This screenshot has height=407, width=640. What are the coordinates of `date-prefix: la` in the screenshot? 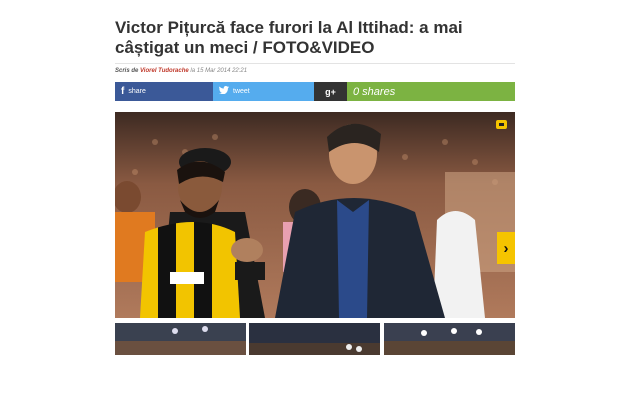 It's located at (193, 71).